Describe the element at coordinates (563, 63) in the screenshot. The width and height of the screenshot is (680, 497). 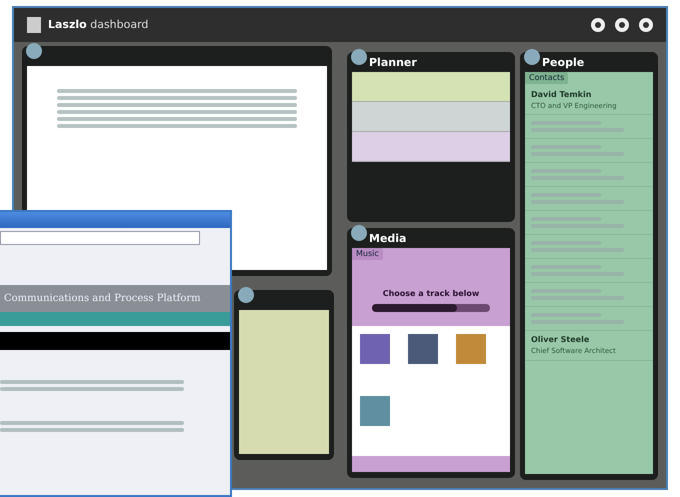
I see `panel-title: People` at that location.